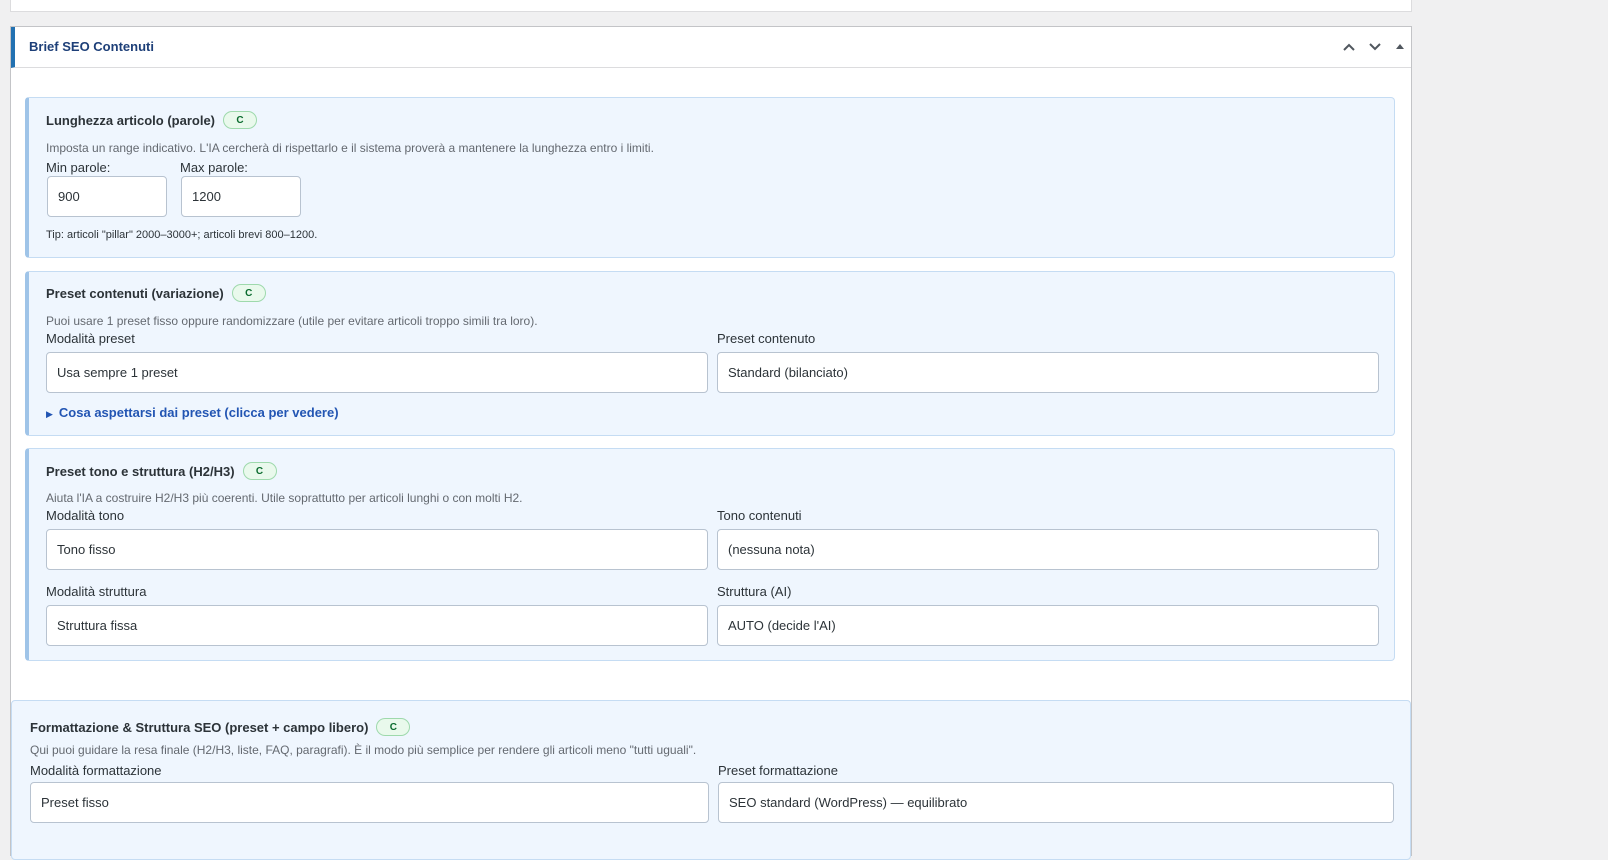 The height and width of the screenshot is (860, 1608). I want to click on length-title: Lunghezza articolo (parole) C, so click(152, 120).